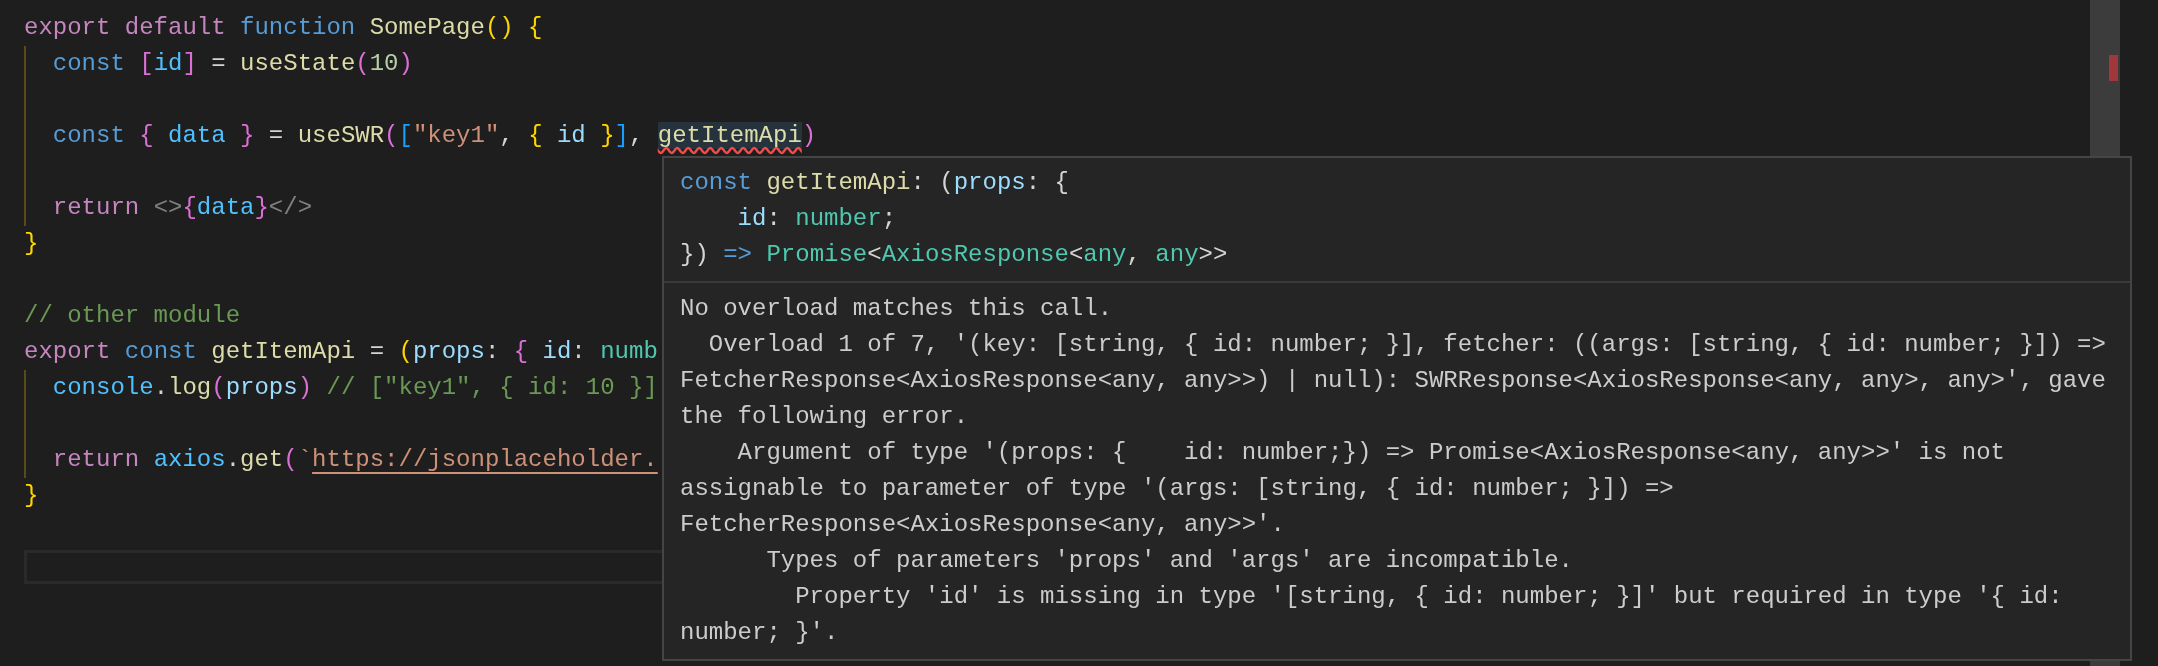 The width and height of the screenshot is (2158, 666). Describe the element at coordinates (232, 64) in the screenshot. I see `code-line: const [id] = useState(10)` at that location.